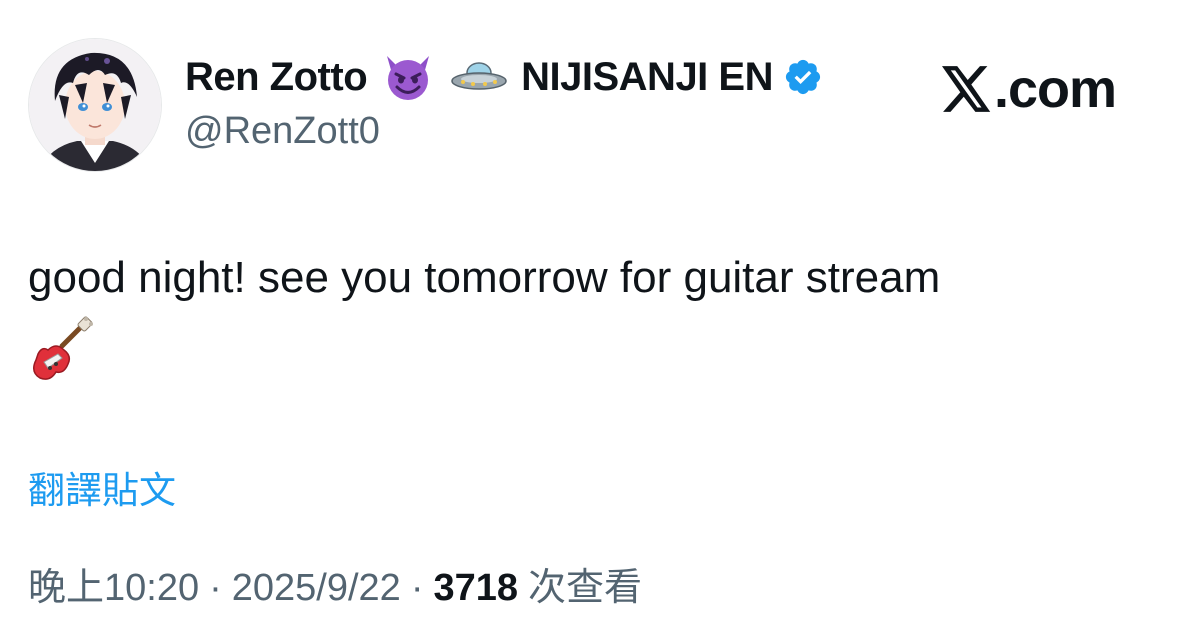 Image resolution: width=1179 pixels, height=640 pixels. I want to click on avatar, so click(95, 105).